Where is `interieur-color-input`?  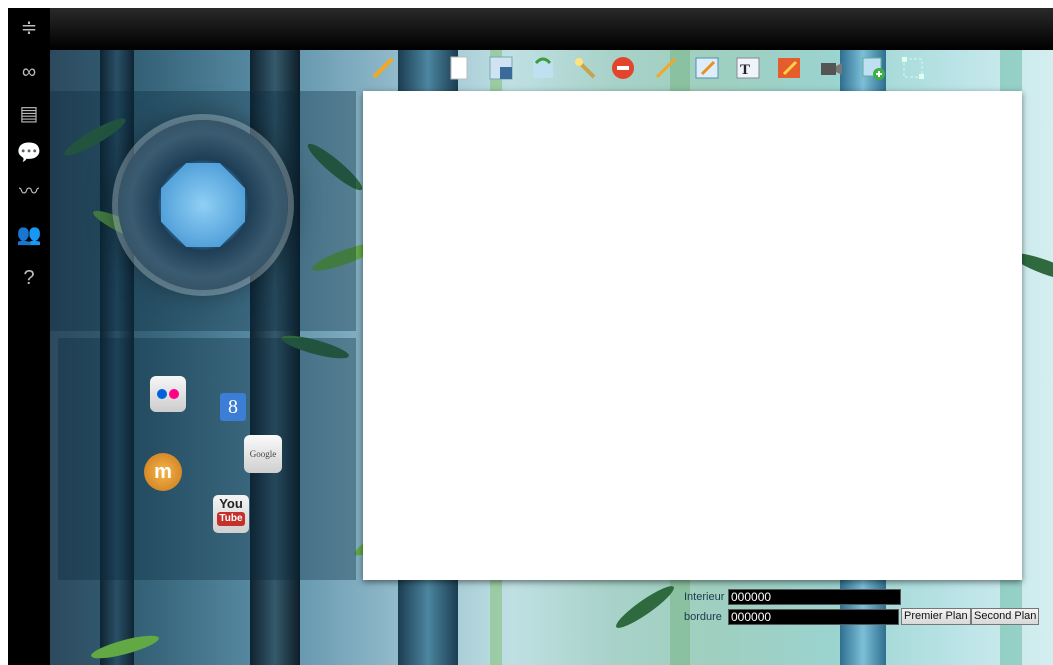 interieur-color-input is located at coordinates (814, 597).